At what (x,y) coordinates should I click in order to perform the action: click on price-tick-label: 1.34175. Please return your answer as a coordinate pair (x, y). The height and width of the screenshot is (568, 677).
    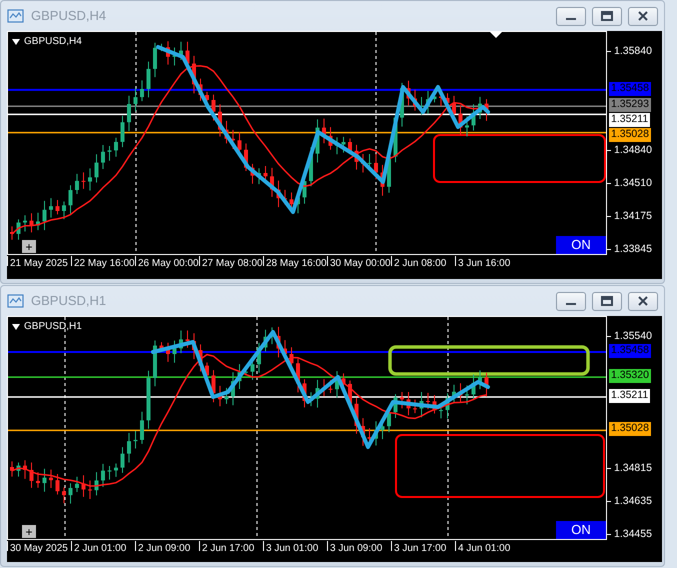
    Looking at the image, I should click on (629, 216).